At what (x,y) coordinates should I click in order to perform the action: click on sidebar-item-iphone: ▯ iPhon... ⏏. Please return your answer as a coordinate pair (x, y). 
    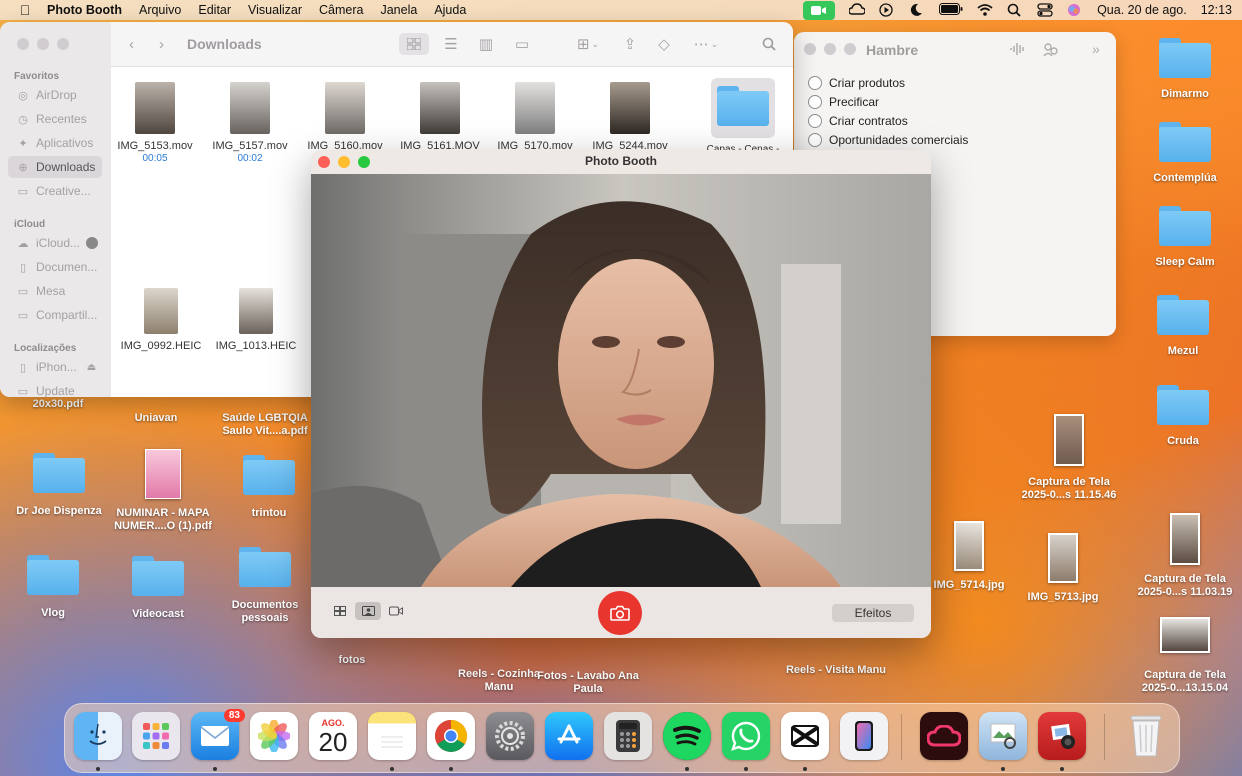
    Looking at the image, I should click on (55, 367).